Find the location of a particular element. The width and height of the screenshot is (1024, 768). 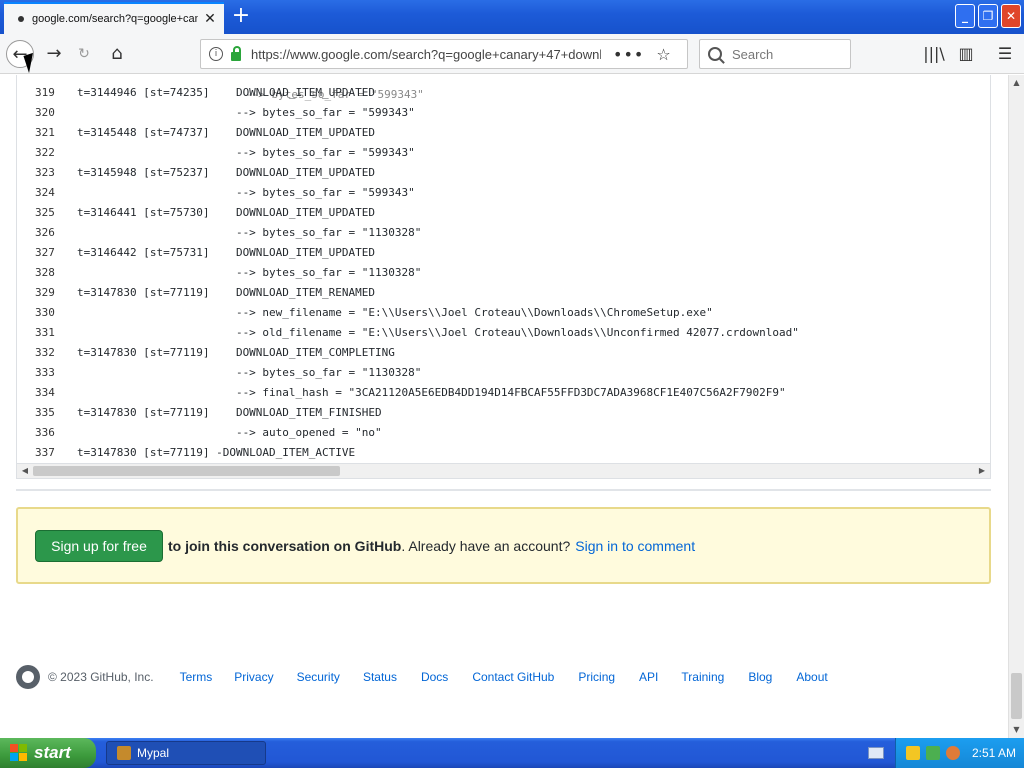

clock: 2:51 AM is located at coordinates (994, 753).